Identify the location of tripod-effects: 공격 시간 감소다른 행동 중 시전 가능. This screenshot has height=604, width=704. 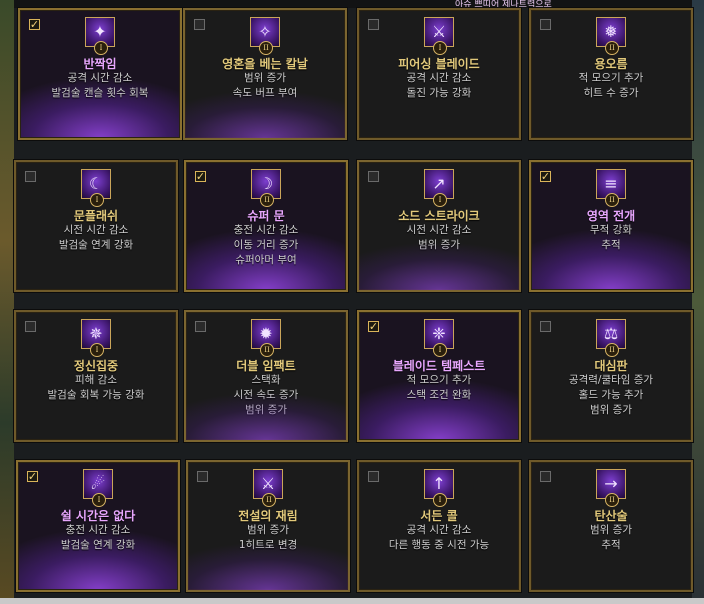
(439, 538).